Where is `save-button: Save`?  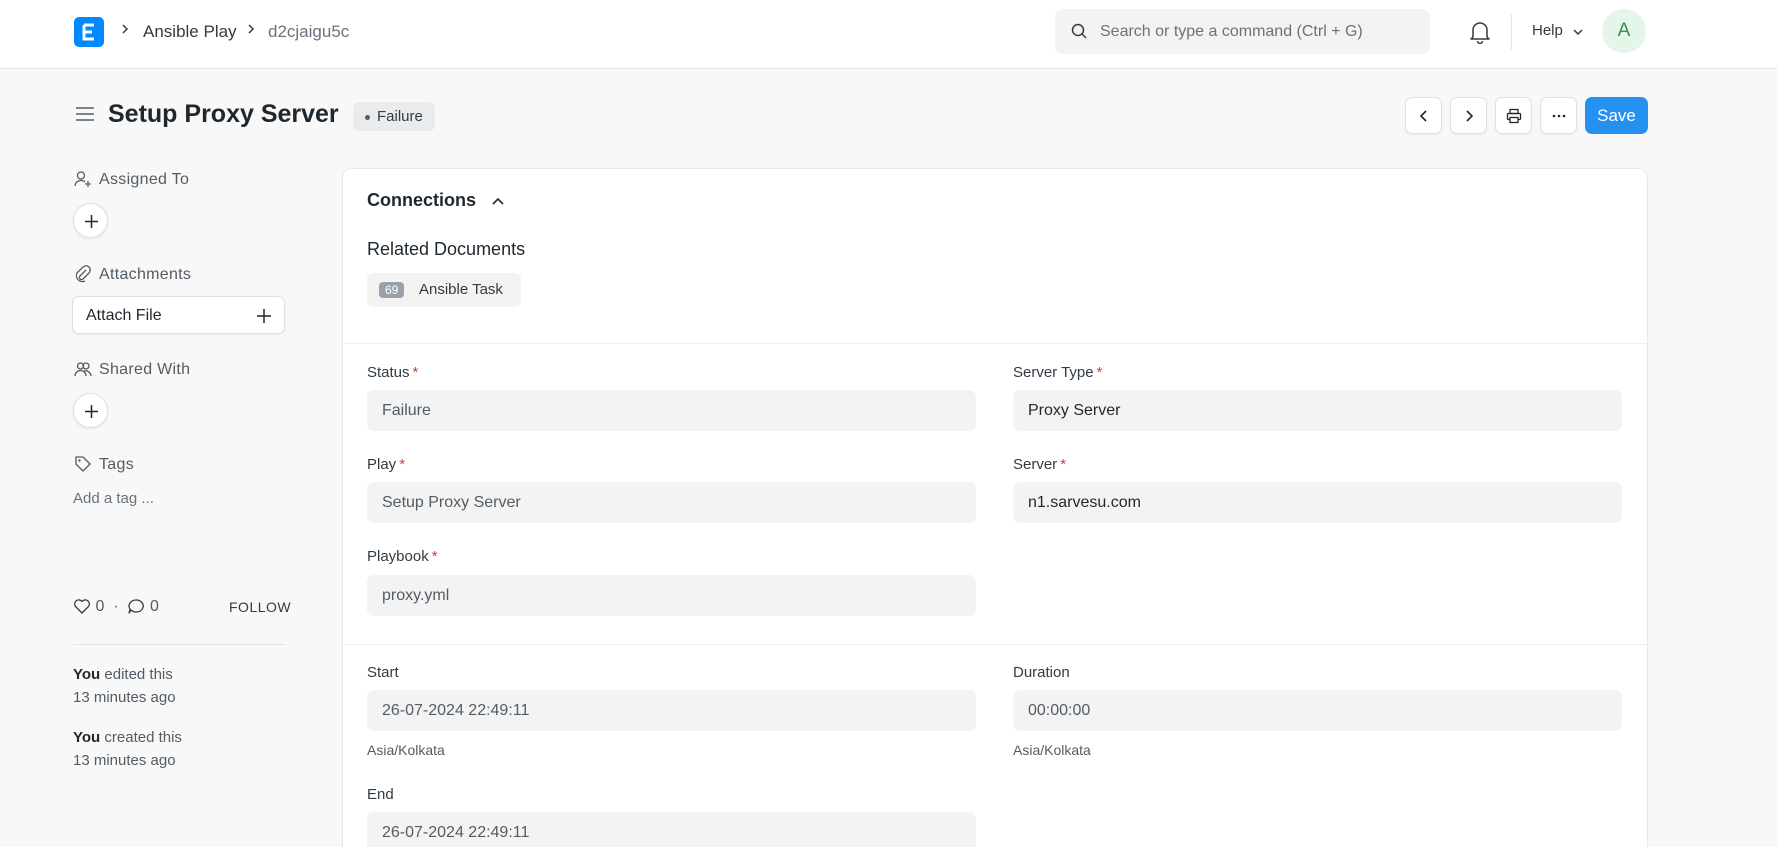 save-button: Save is located at coordinates (1616, 115).